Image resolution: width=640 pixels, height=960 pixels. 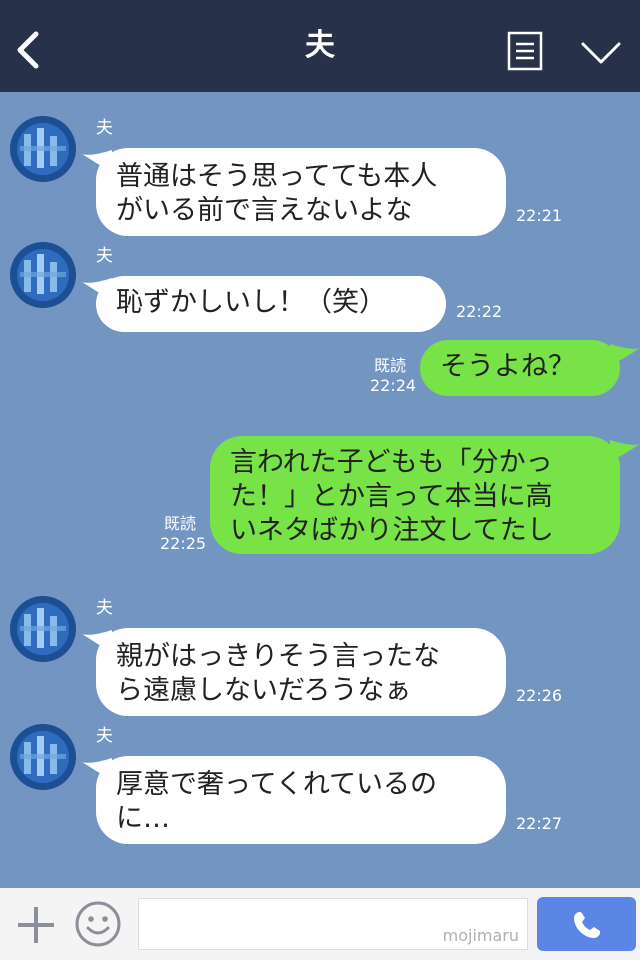 I want to click on message-time: 22:26, so click(x=539, y=695).